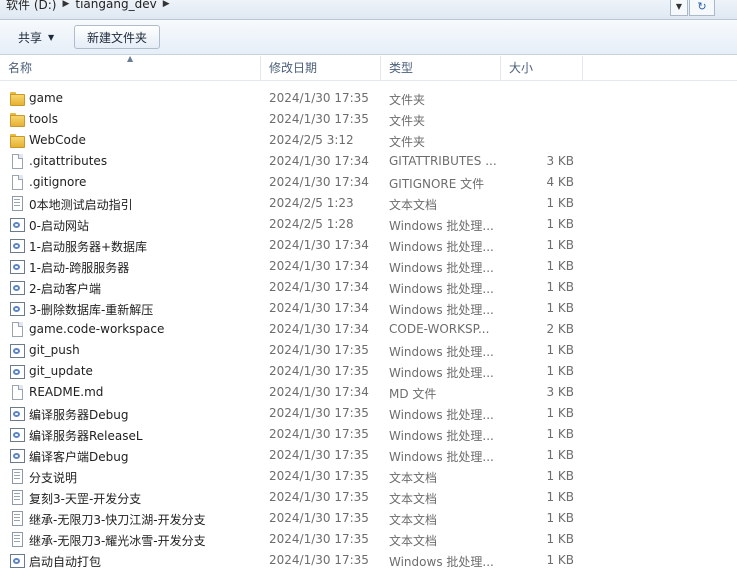 Image resolution: width=737 pixels, height=580 pixels. What do you see at coordinates (368, 37) in the screenshot?
I see `command-toolbar: 共享 ▼ 新建文件夹` at bounding box center [368, 37].